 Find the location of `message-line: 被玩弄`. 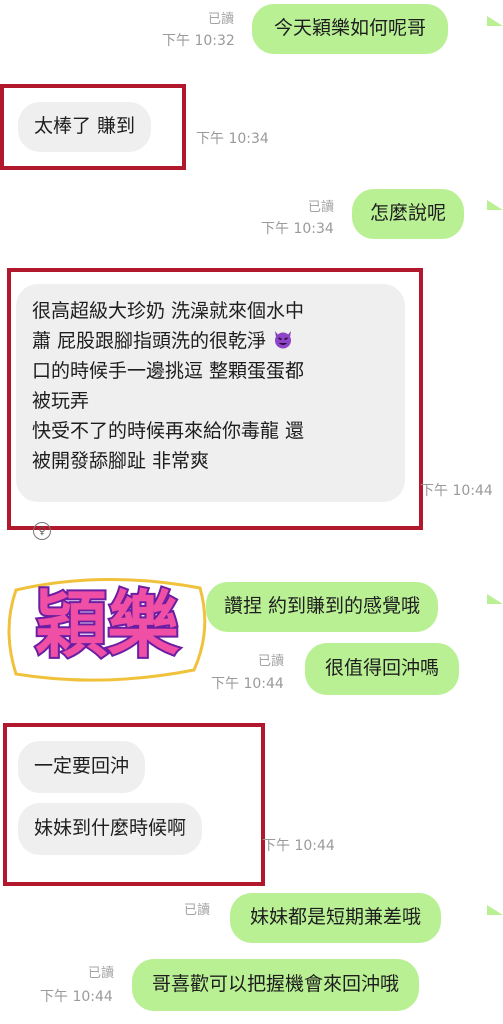

message-line: 被玩弄 is located at coordinates (61, 401).